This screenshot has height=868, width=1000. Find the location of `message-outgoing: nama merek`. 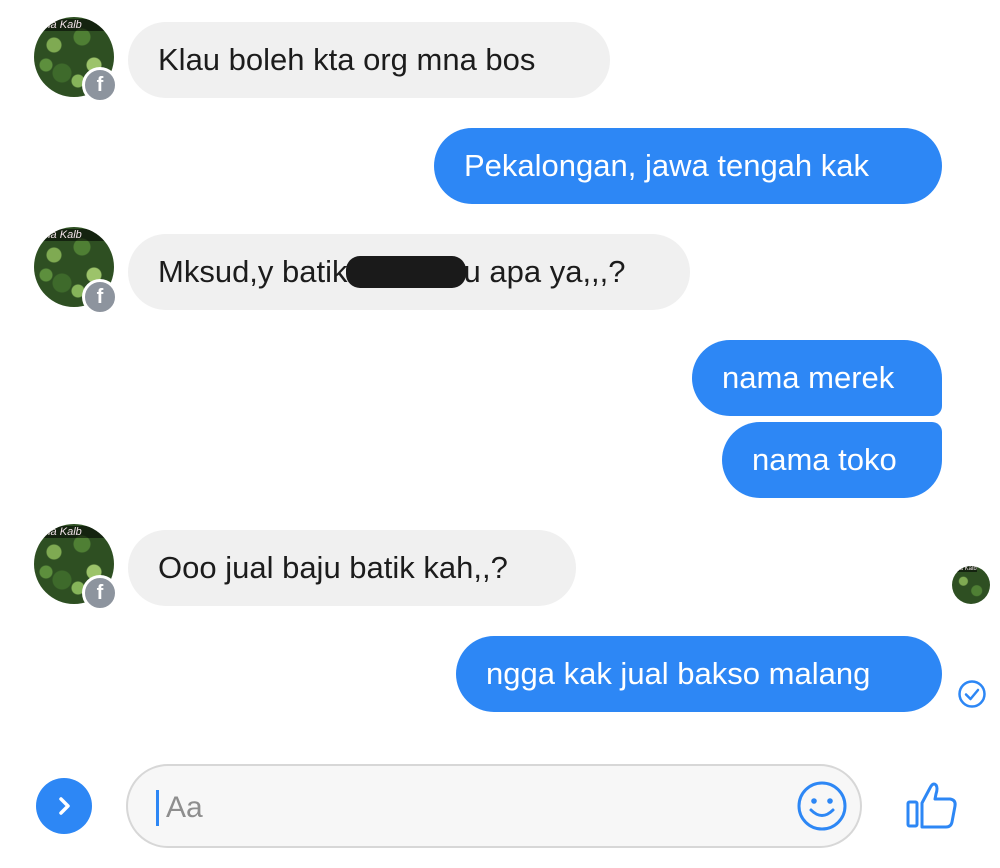

message-outgoing: nama merek is located at coordinates (817, 378).